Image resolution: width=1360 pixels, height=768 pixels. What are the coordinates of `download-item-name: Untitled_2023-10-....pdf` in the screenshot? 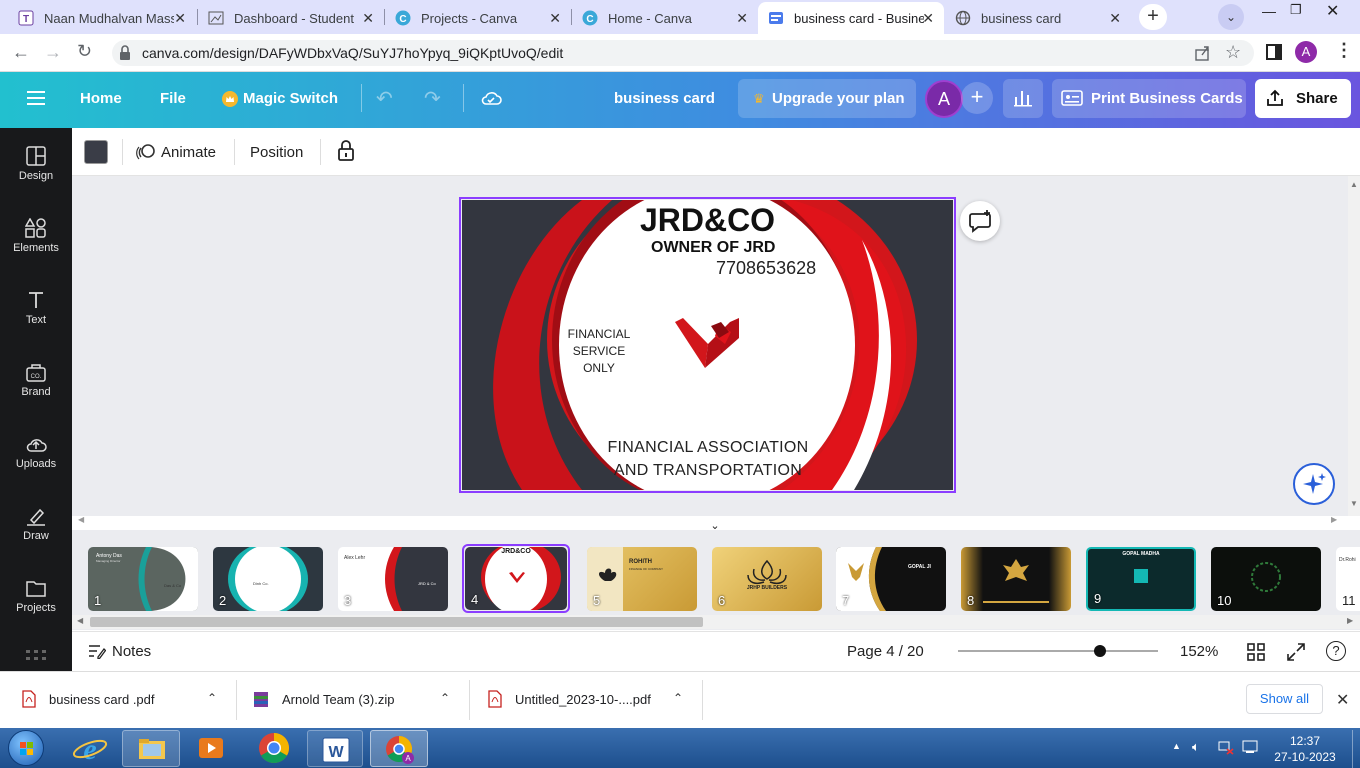 It's located at (583, 699).